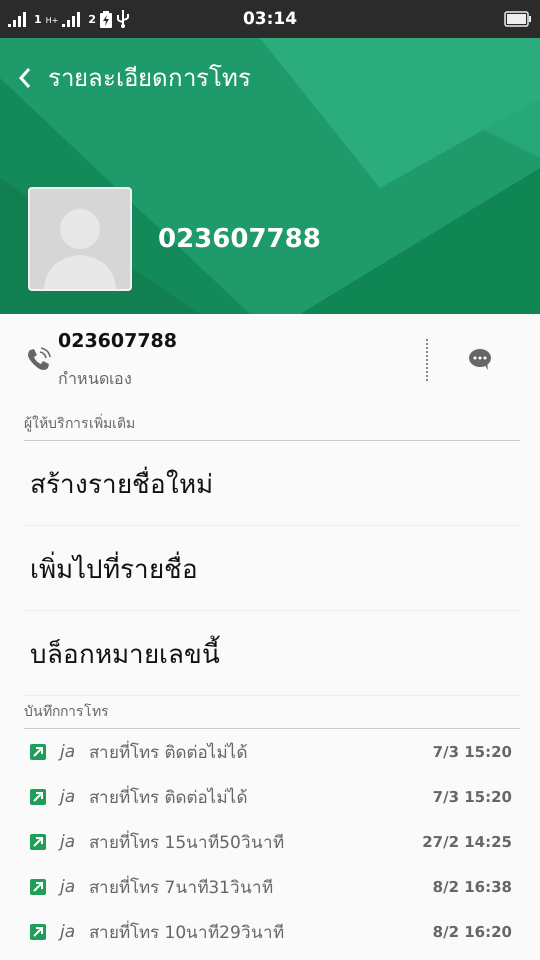  Describe the element at coordinates (239, 239) in the screenshot. I see `contact-name: 023607788` at that location.